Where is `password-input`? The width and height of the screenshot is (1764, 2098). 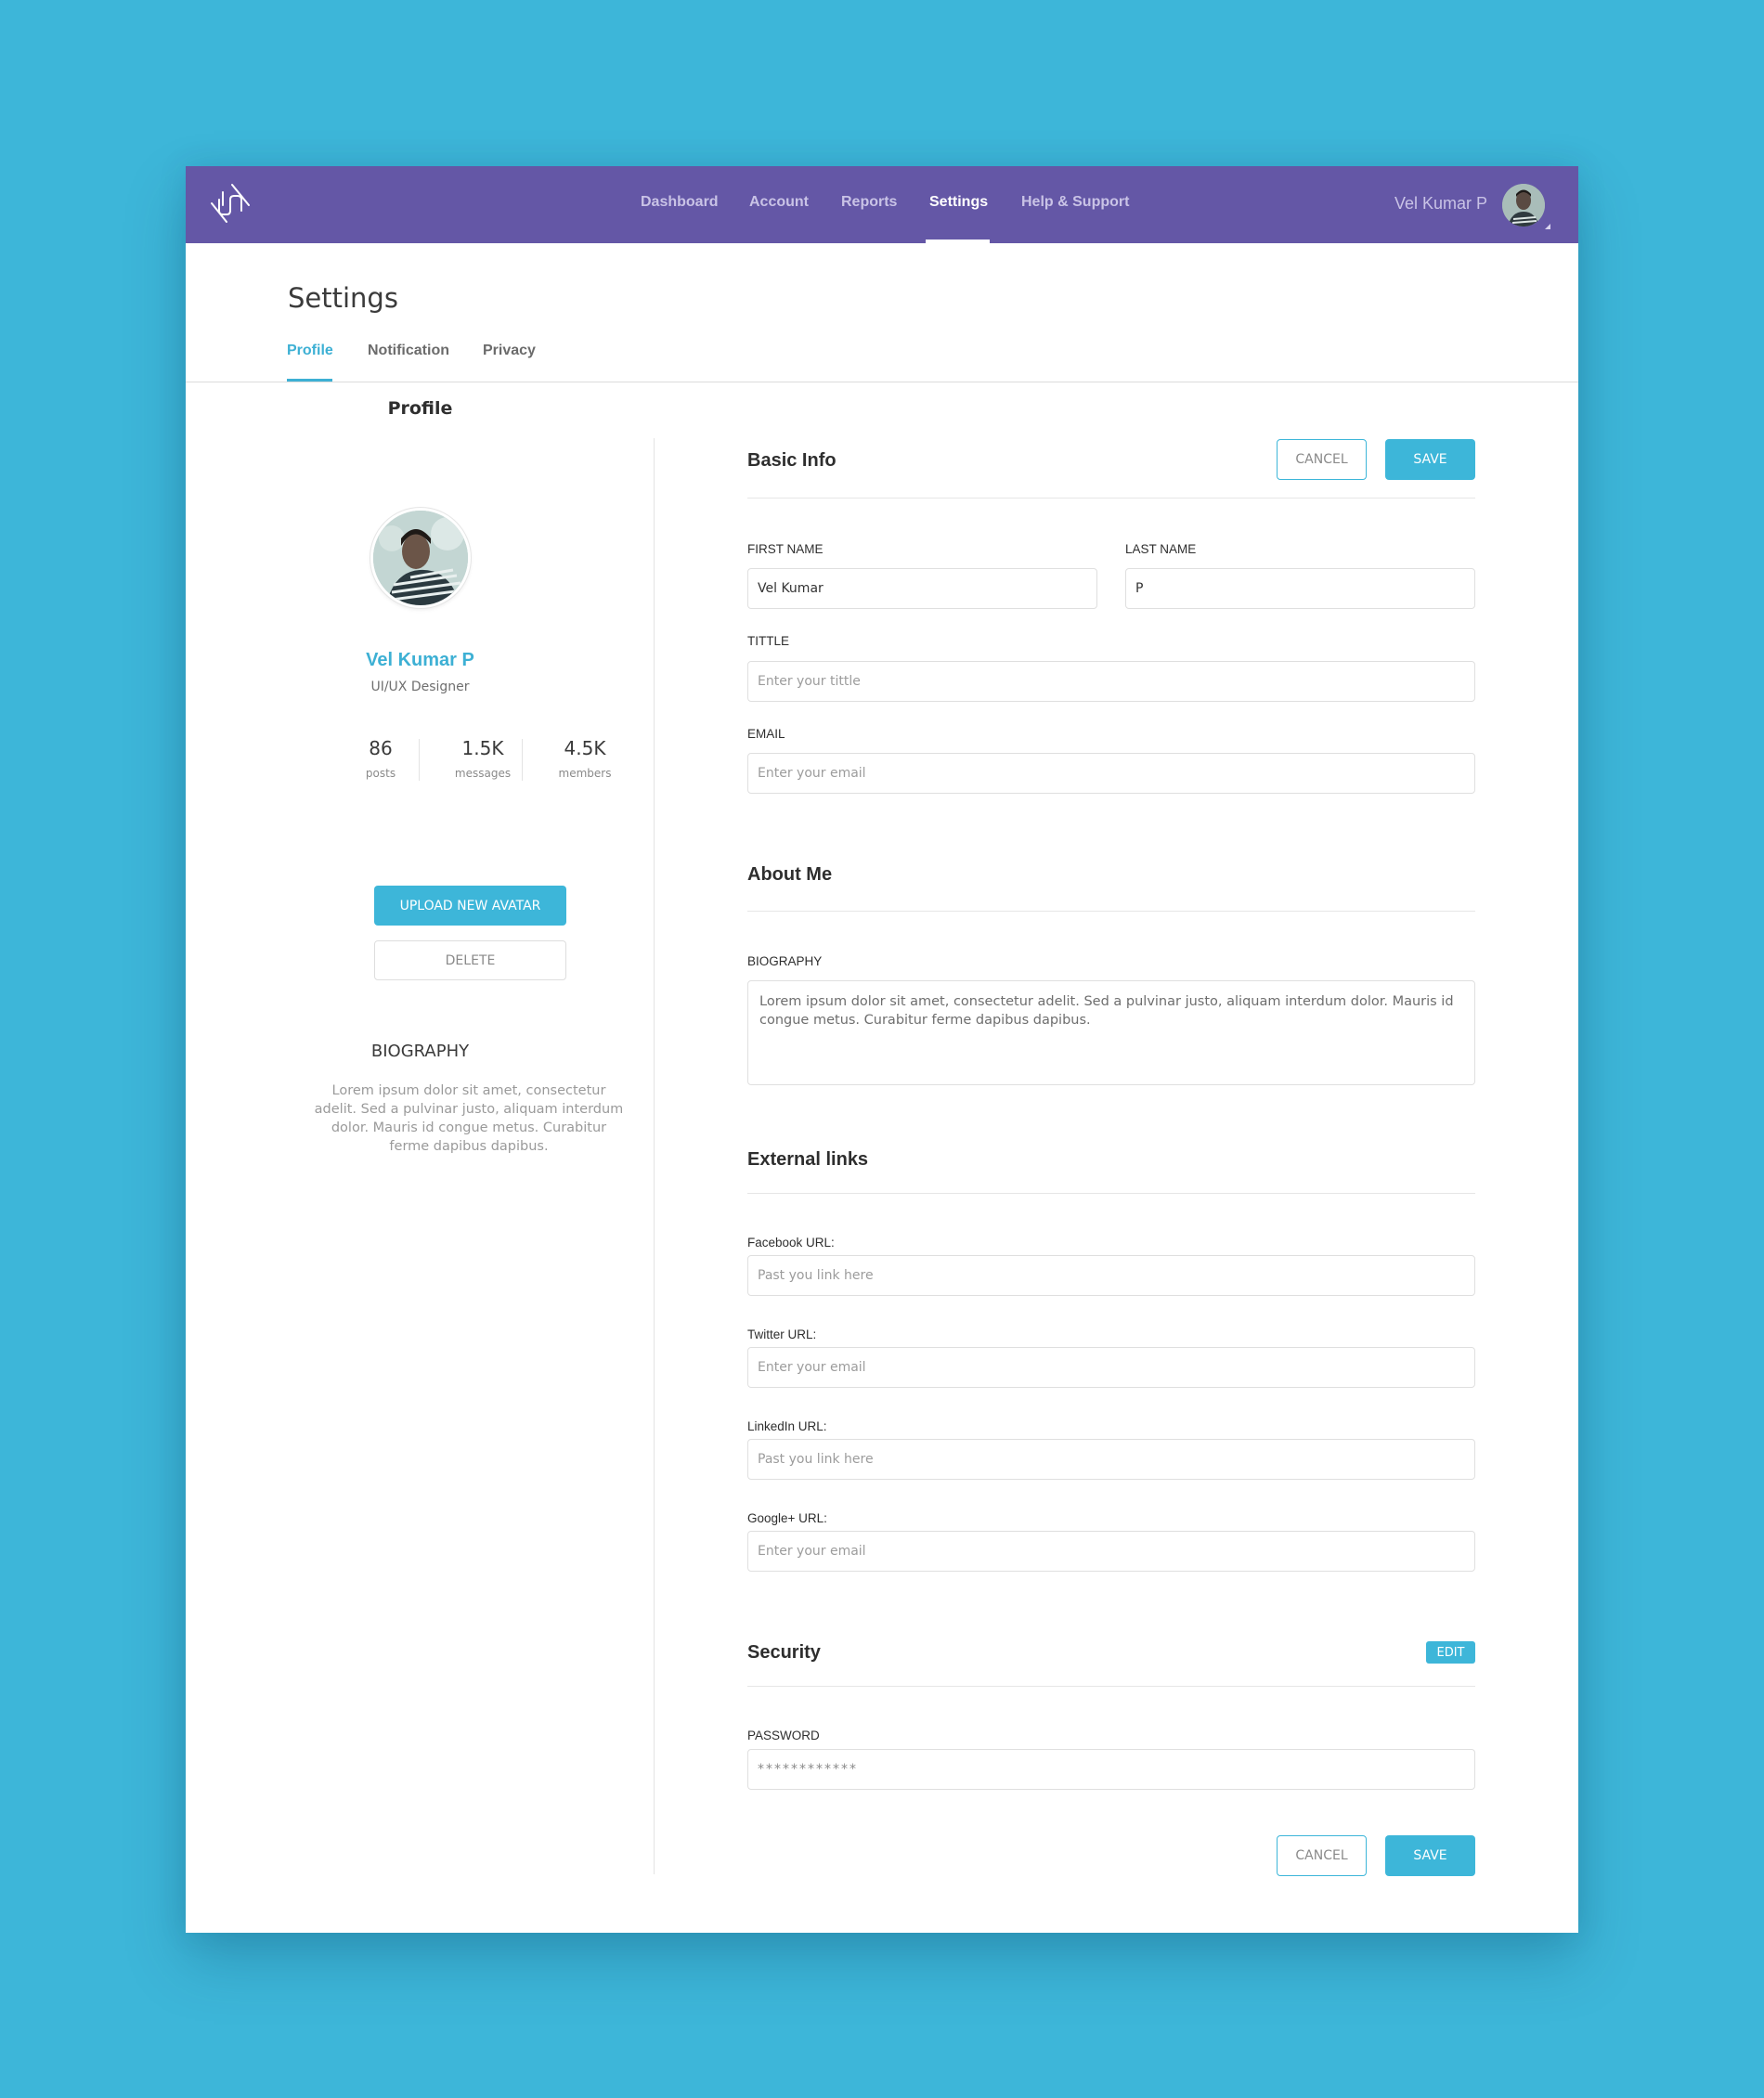 password-input is located at coordinates (1111, 1770).